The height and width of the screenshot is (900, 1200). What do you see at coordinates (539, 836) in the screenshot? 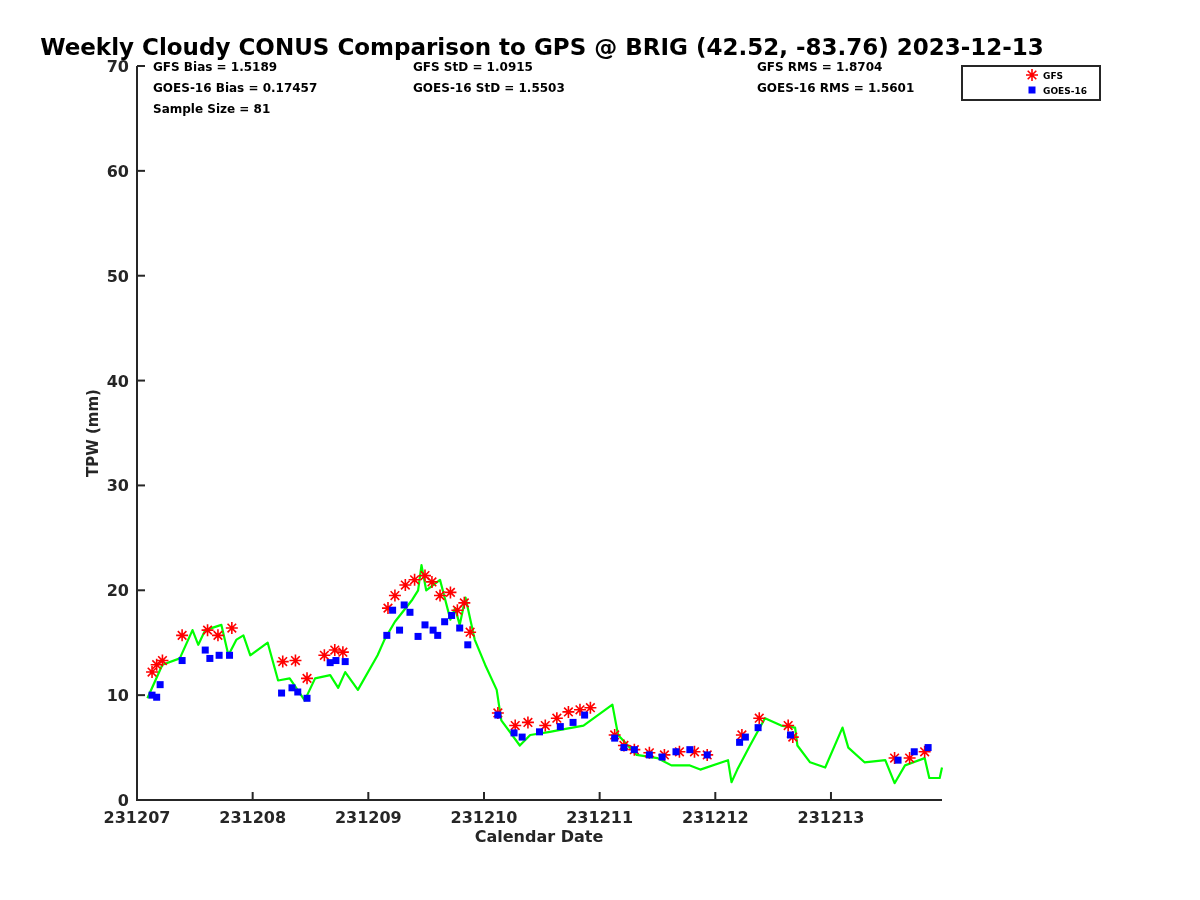
I see `x-axis-label: Calendar Date` at bounding box center [539, 836].